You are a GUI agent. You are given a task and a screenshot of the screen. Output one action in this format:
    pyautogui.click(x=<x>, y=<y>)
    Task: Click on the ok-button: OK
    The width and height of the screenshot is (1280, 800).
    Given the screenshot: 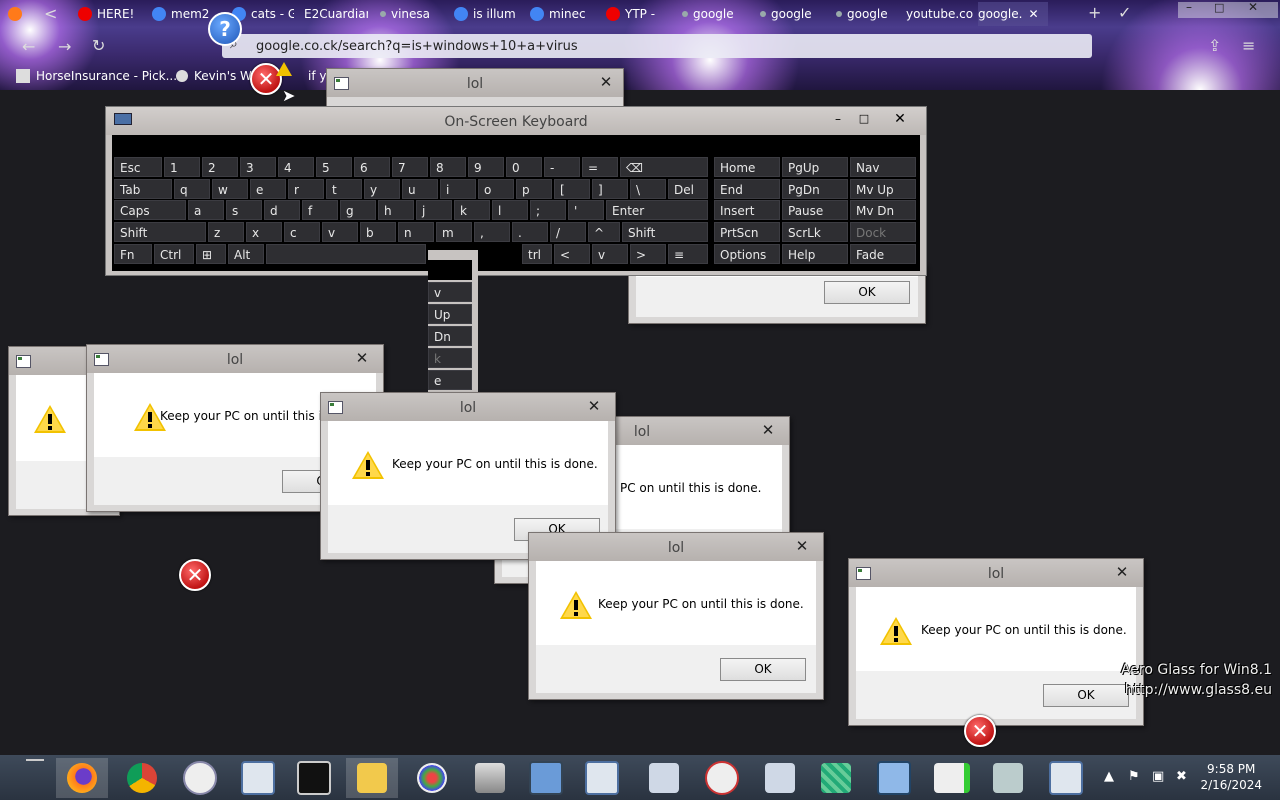 What is the action you would take?
    pyautogui.click(x=1086, y=695)
    